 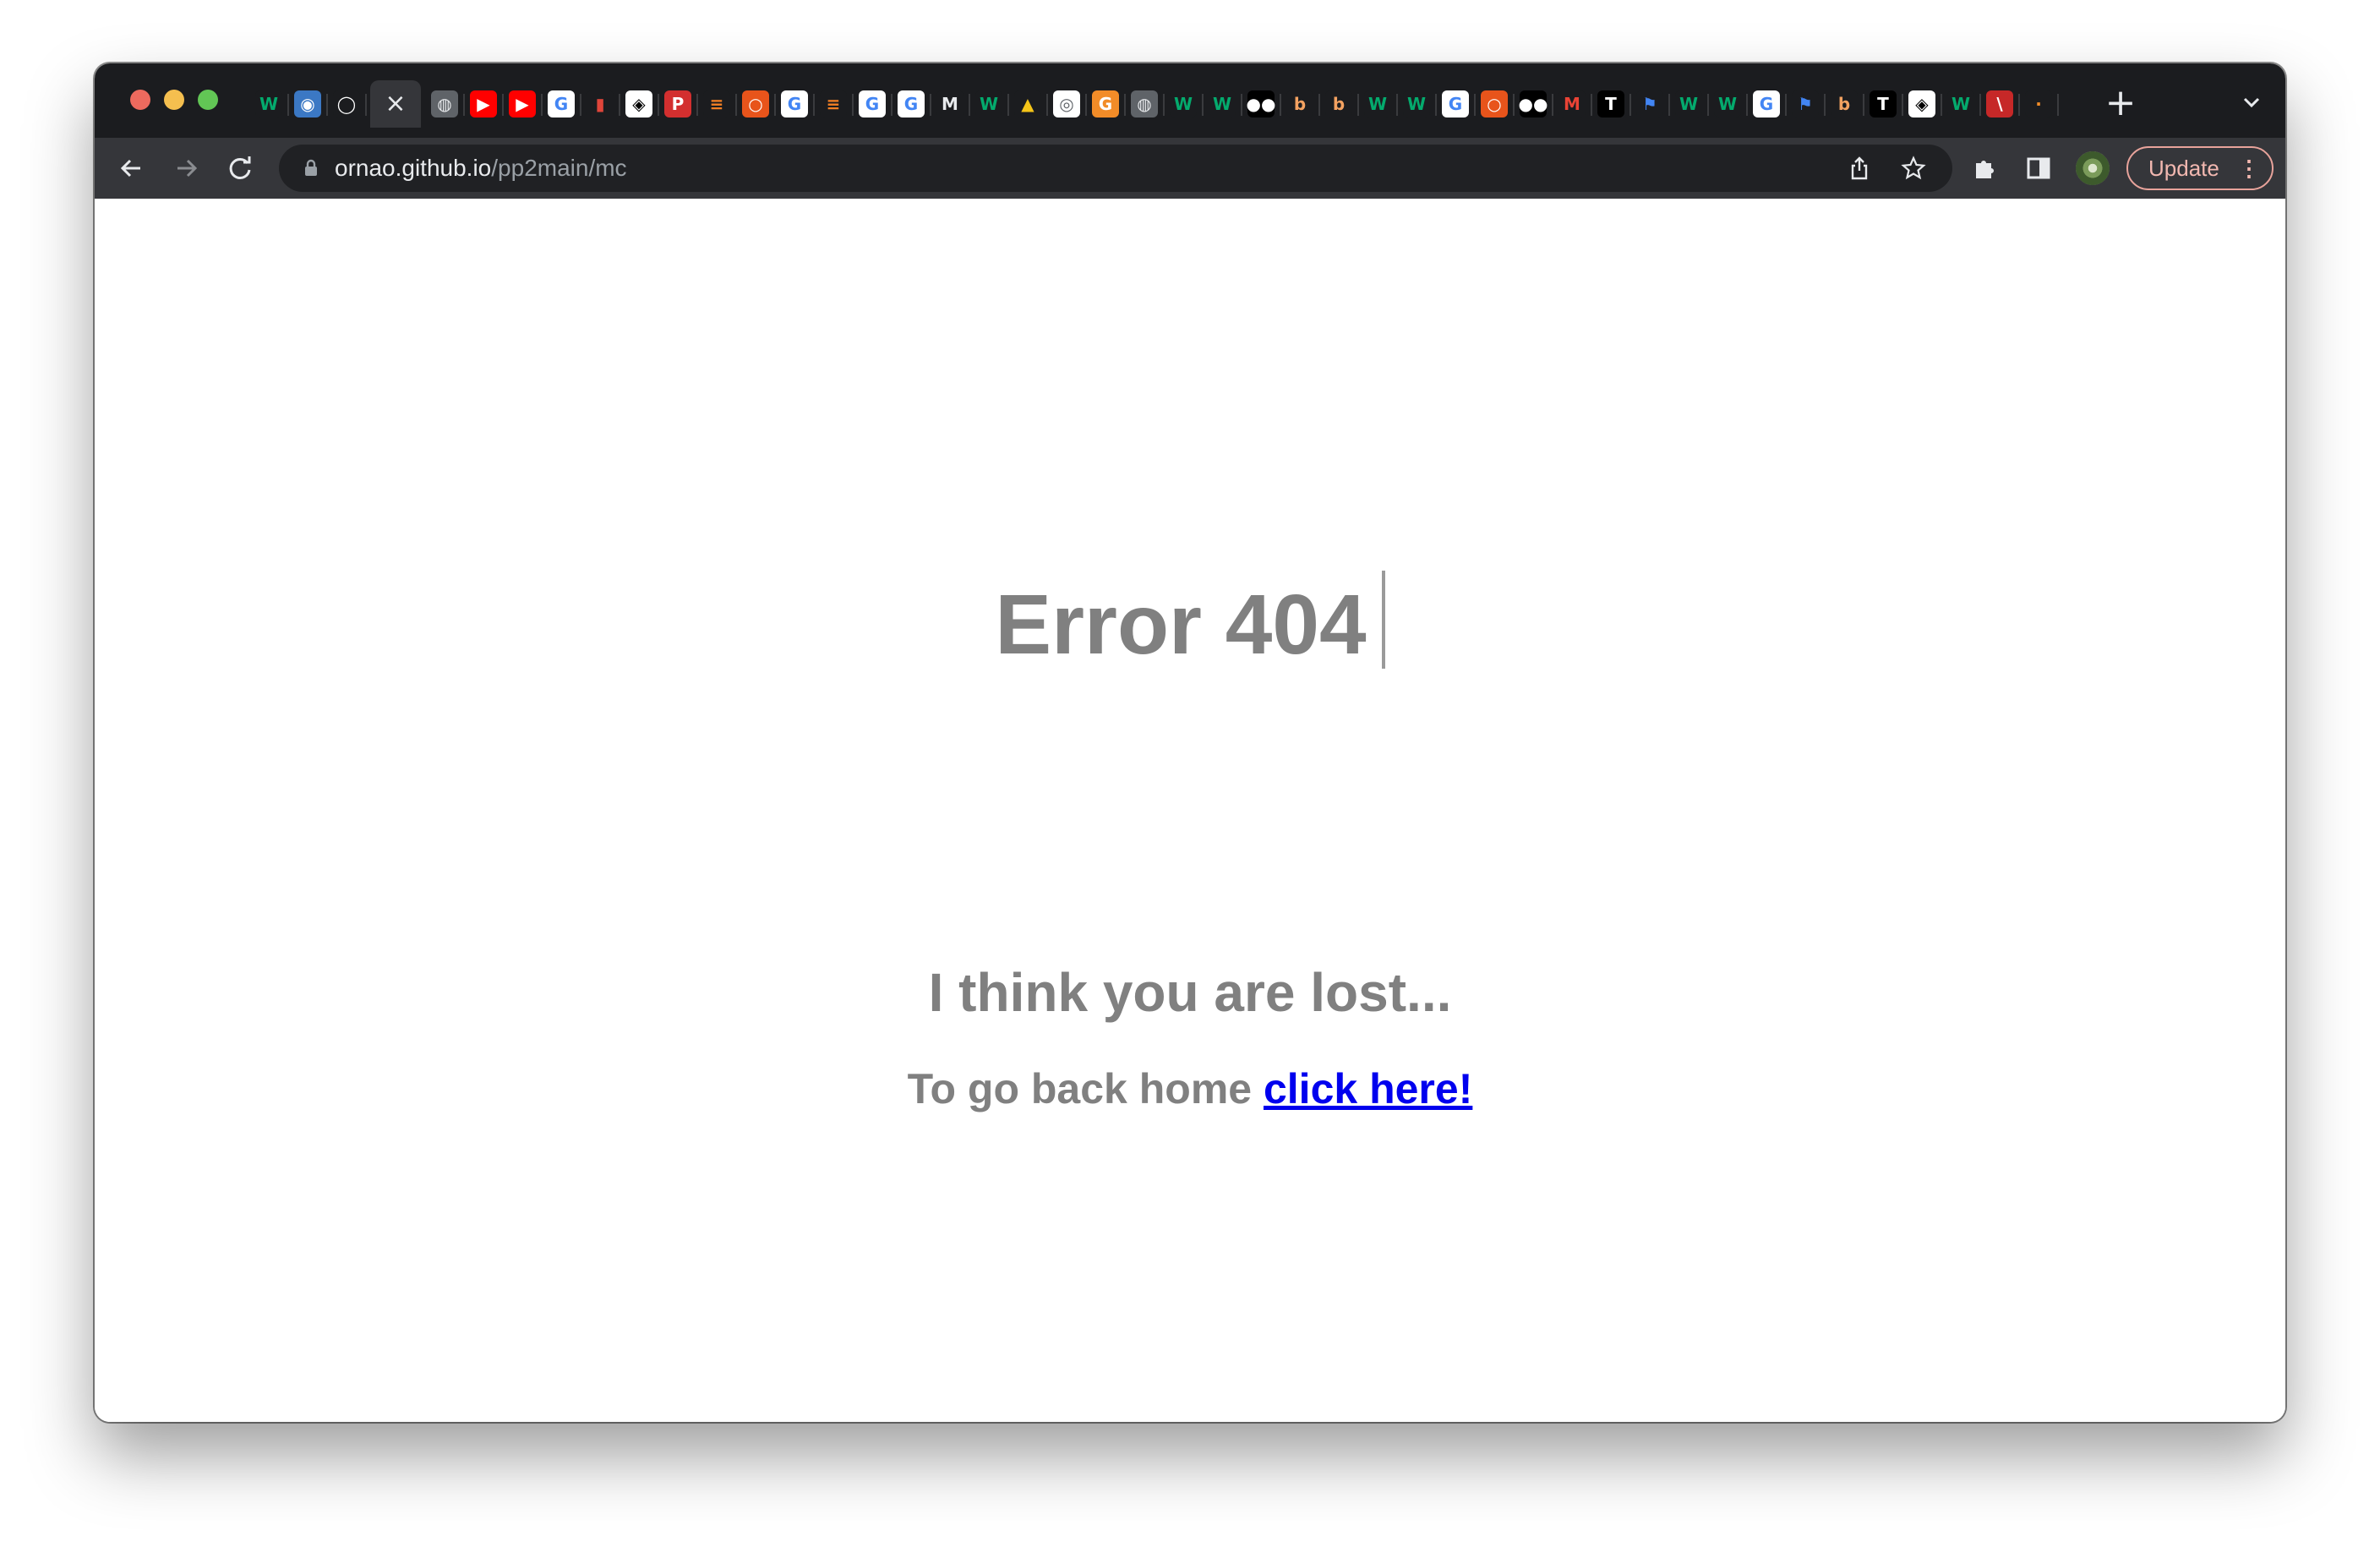 I want to click on close-icon: ×, so click(x=395, y=104).